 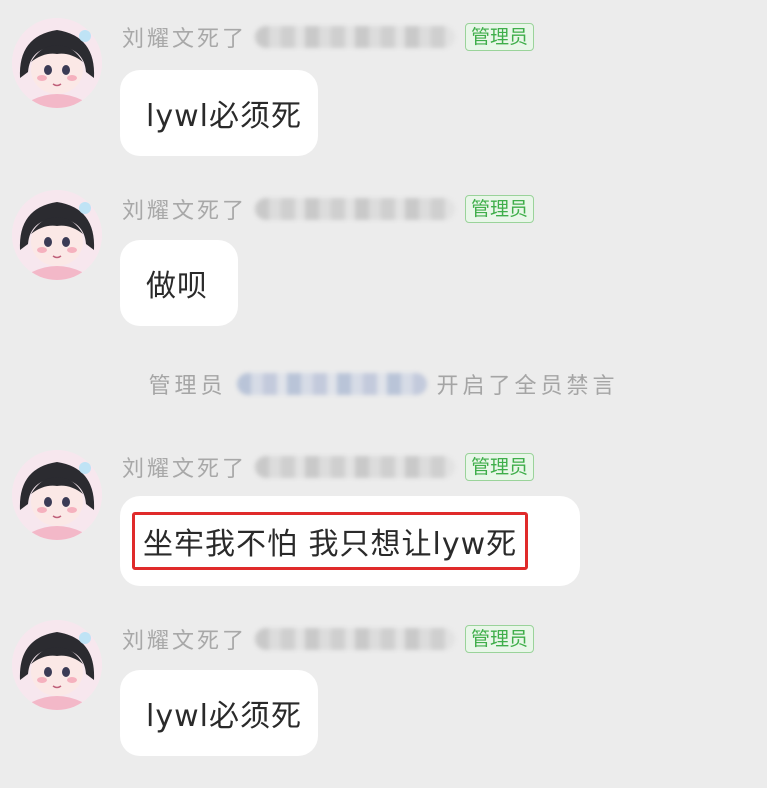 What do you see at coordinates (177, 286) in the screenshot?
I see `message-text: 做呗` at bounding box center [177, 286].